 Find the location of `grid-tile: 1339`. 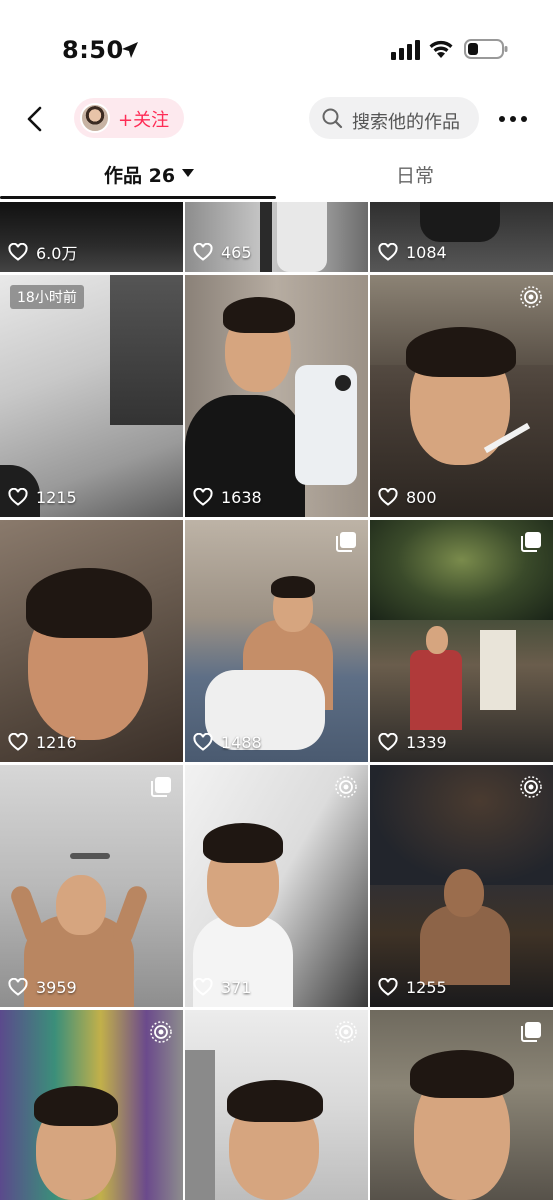

grid-tile: 1339 is located at coordinates (461, 641).